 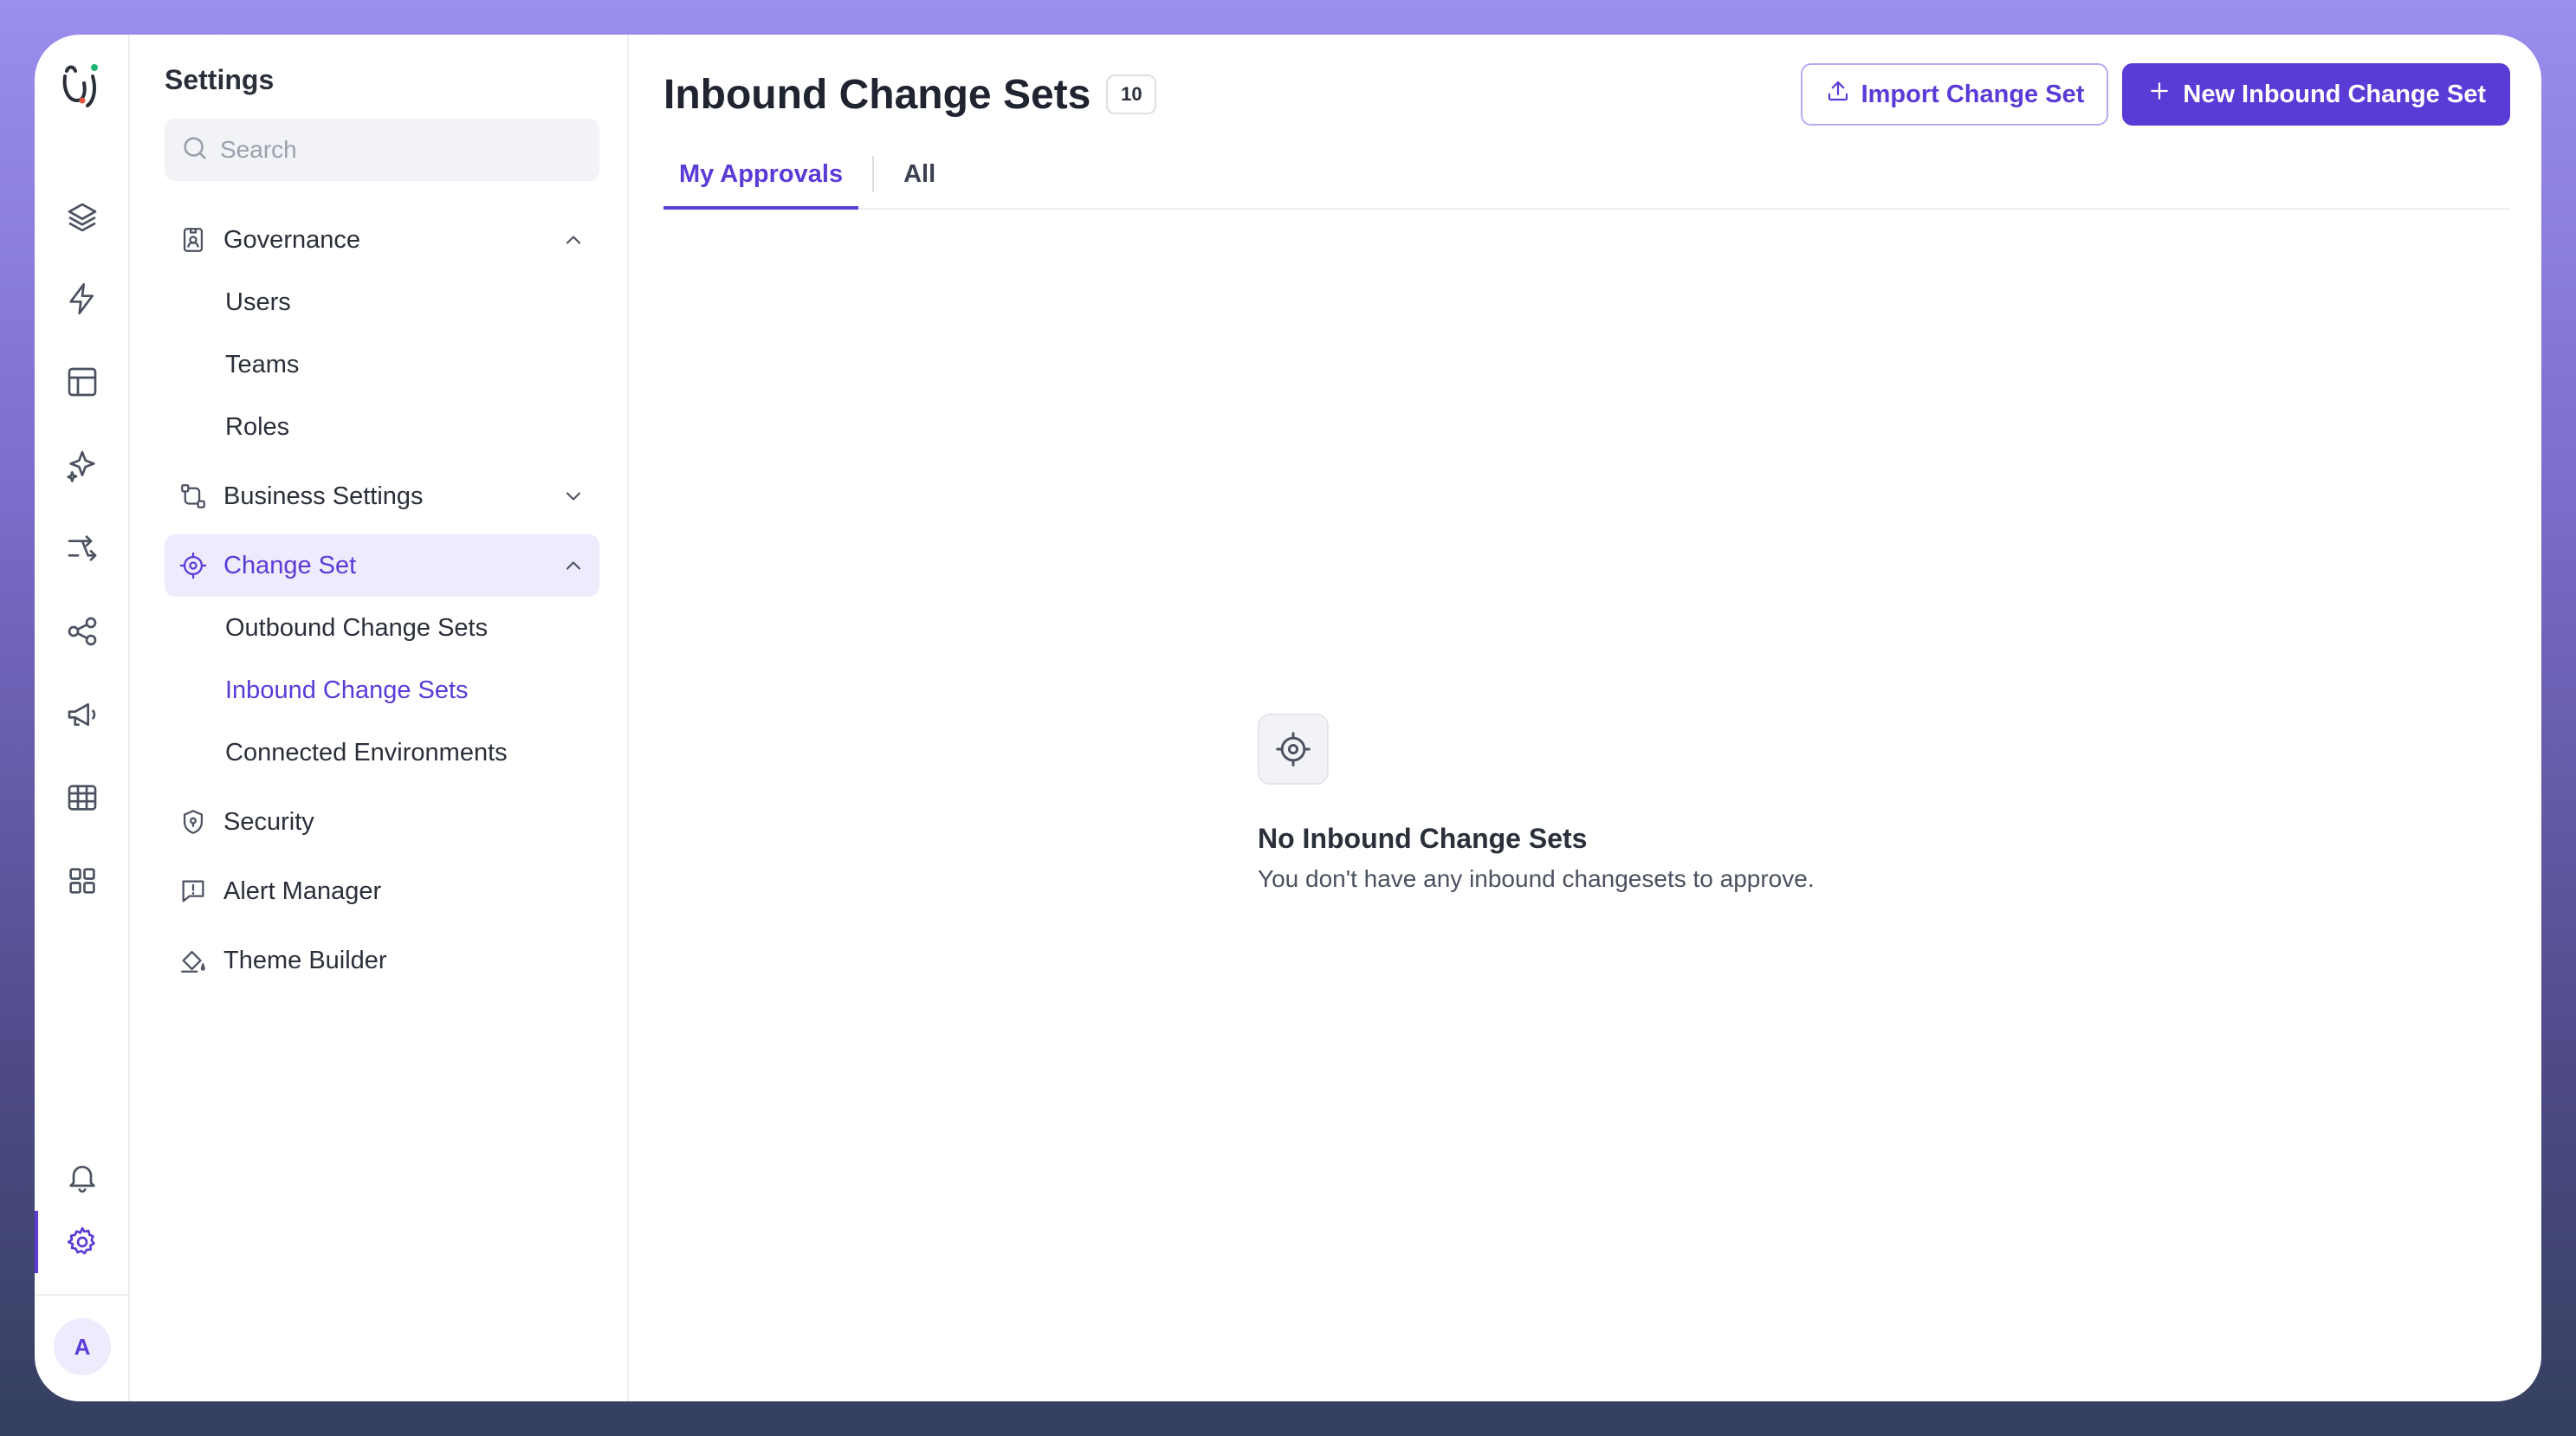 What do you see at coordinates (193, 822) in the screenshot?
I see `shield-icon` at bounding box center [193, 822].